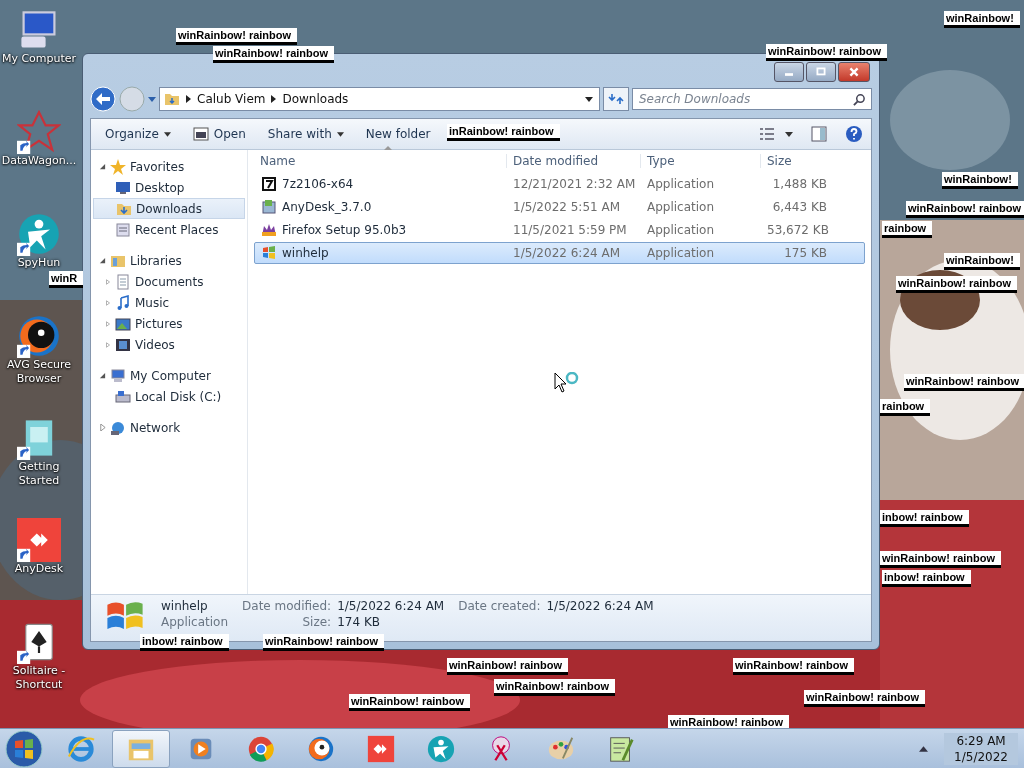  What do you see at coordinates (318, 184) in the screenshot?
I see `file-name: 7z2106-x64` at bounding box center [318, 184].